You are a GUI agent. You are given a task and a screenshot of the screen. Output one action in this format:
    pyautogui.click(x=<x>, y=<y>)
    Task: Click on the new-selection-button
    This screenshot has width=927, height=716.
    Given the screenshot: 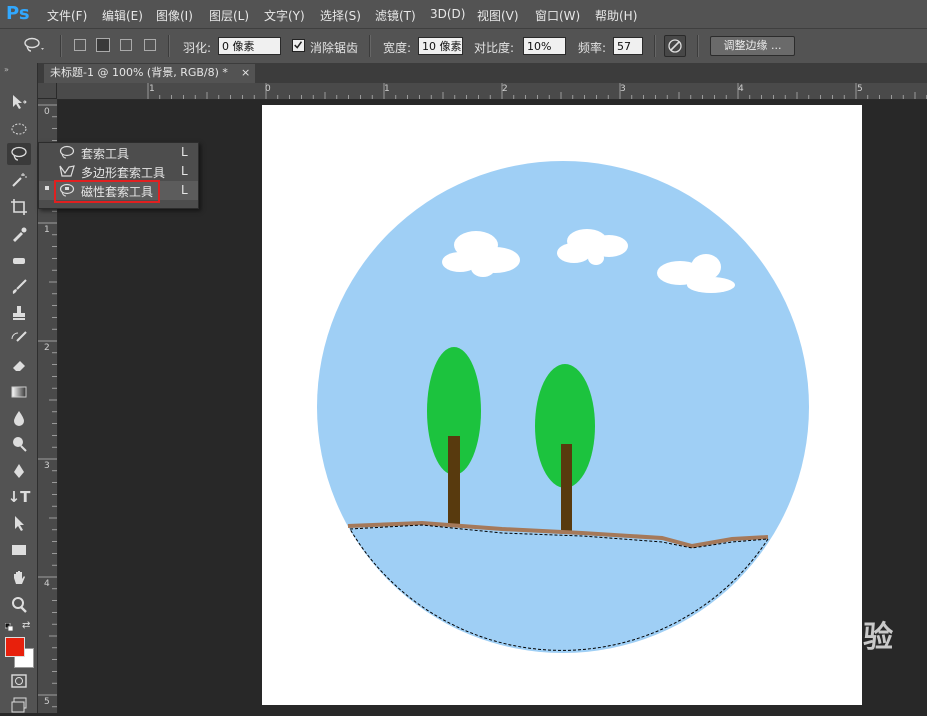 What is the action you would take?
    pyautogui.click(x=80, y=45)
    